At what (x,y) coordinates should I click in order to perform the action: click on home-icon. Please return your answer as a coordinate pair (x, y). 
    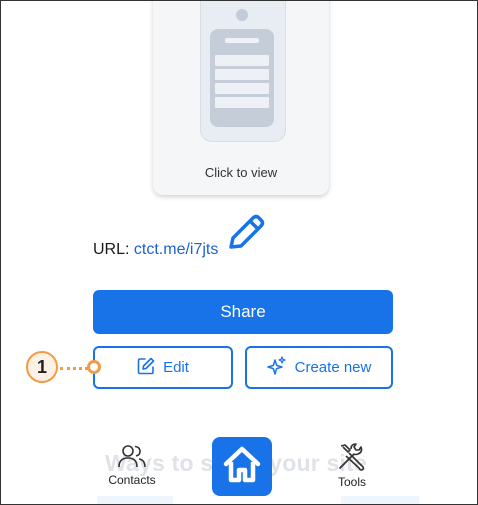
    Looking at the image, I should click on (242, 466).